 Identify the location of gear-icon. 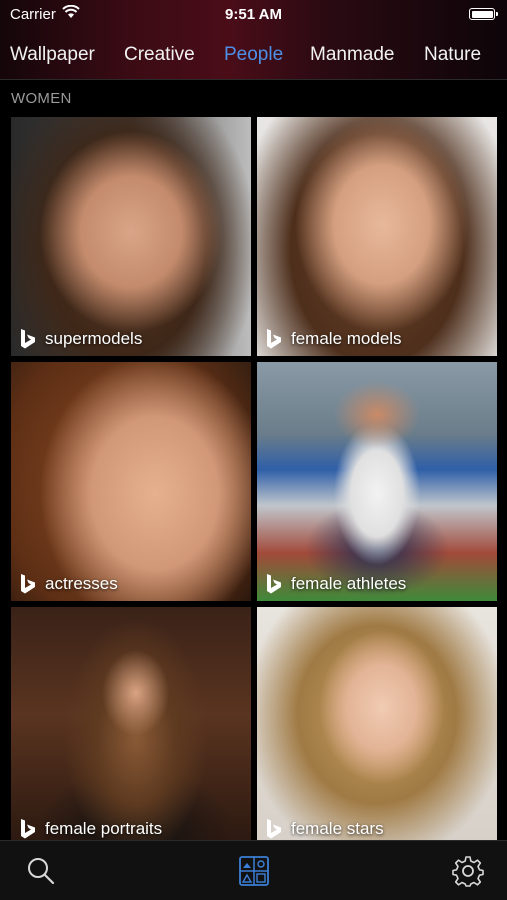
(468, 871).